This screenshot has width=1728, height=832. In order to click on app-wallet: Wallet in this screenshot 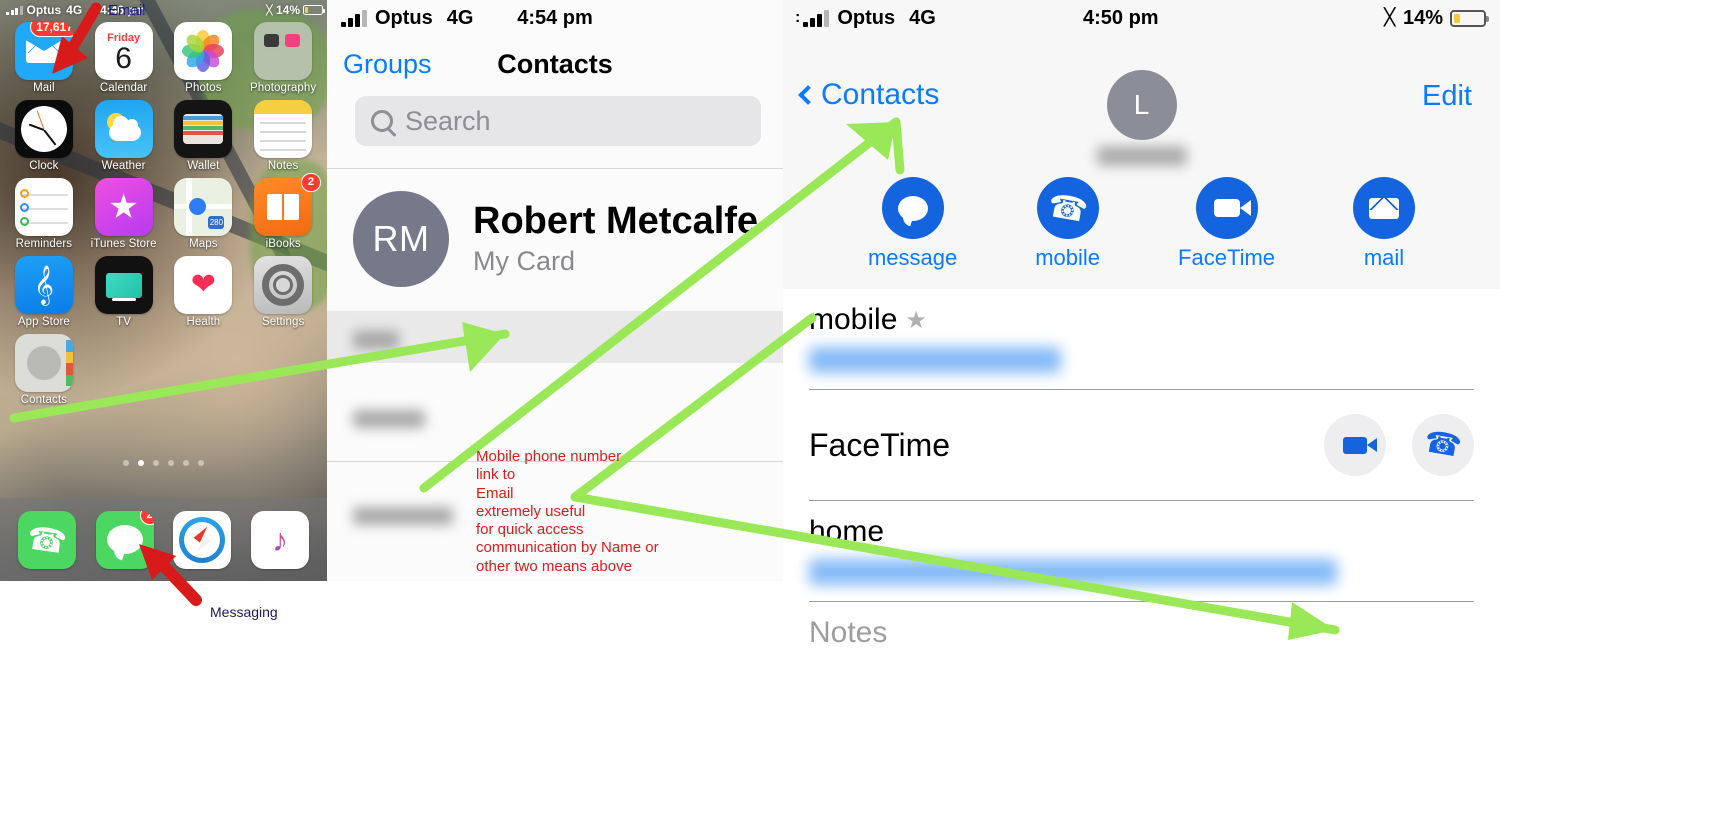, I will do `click(204, 136)`.